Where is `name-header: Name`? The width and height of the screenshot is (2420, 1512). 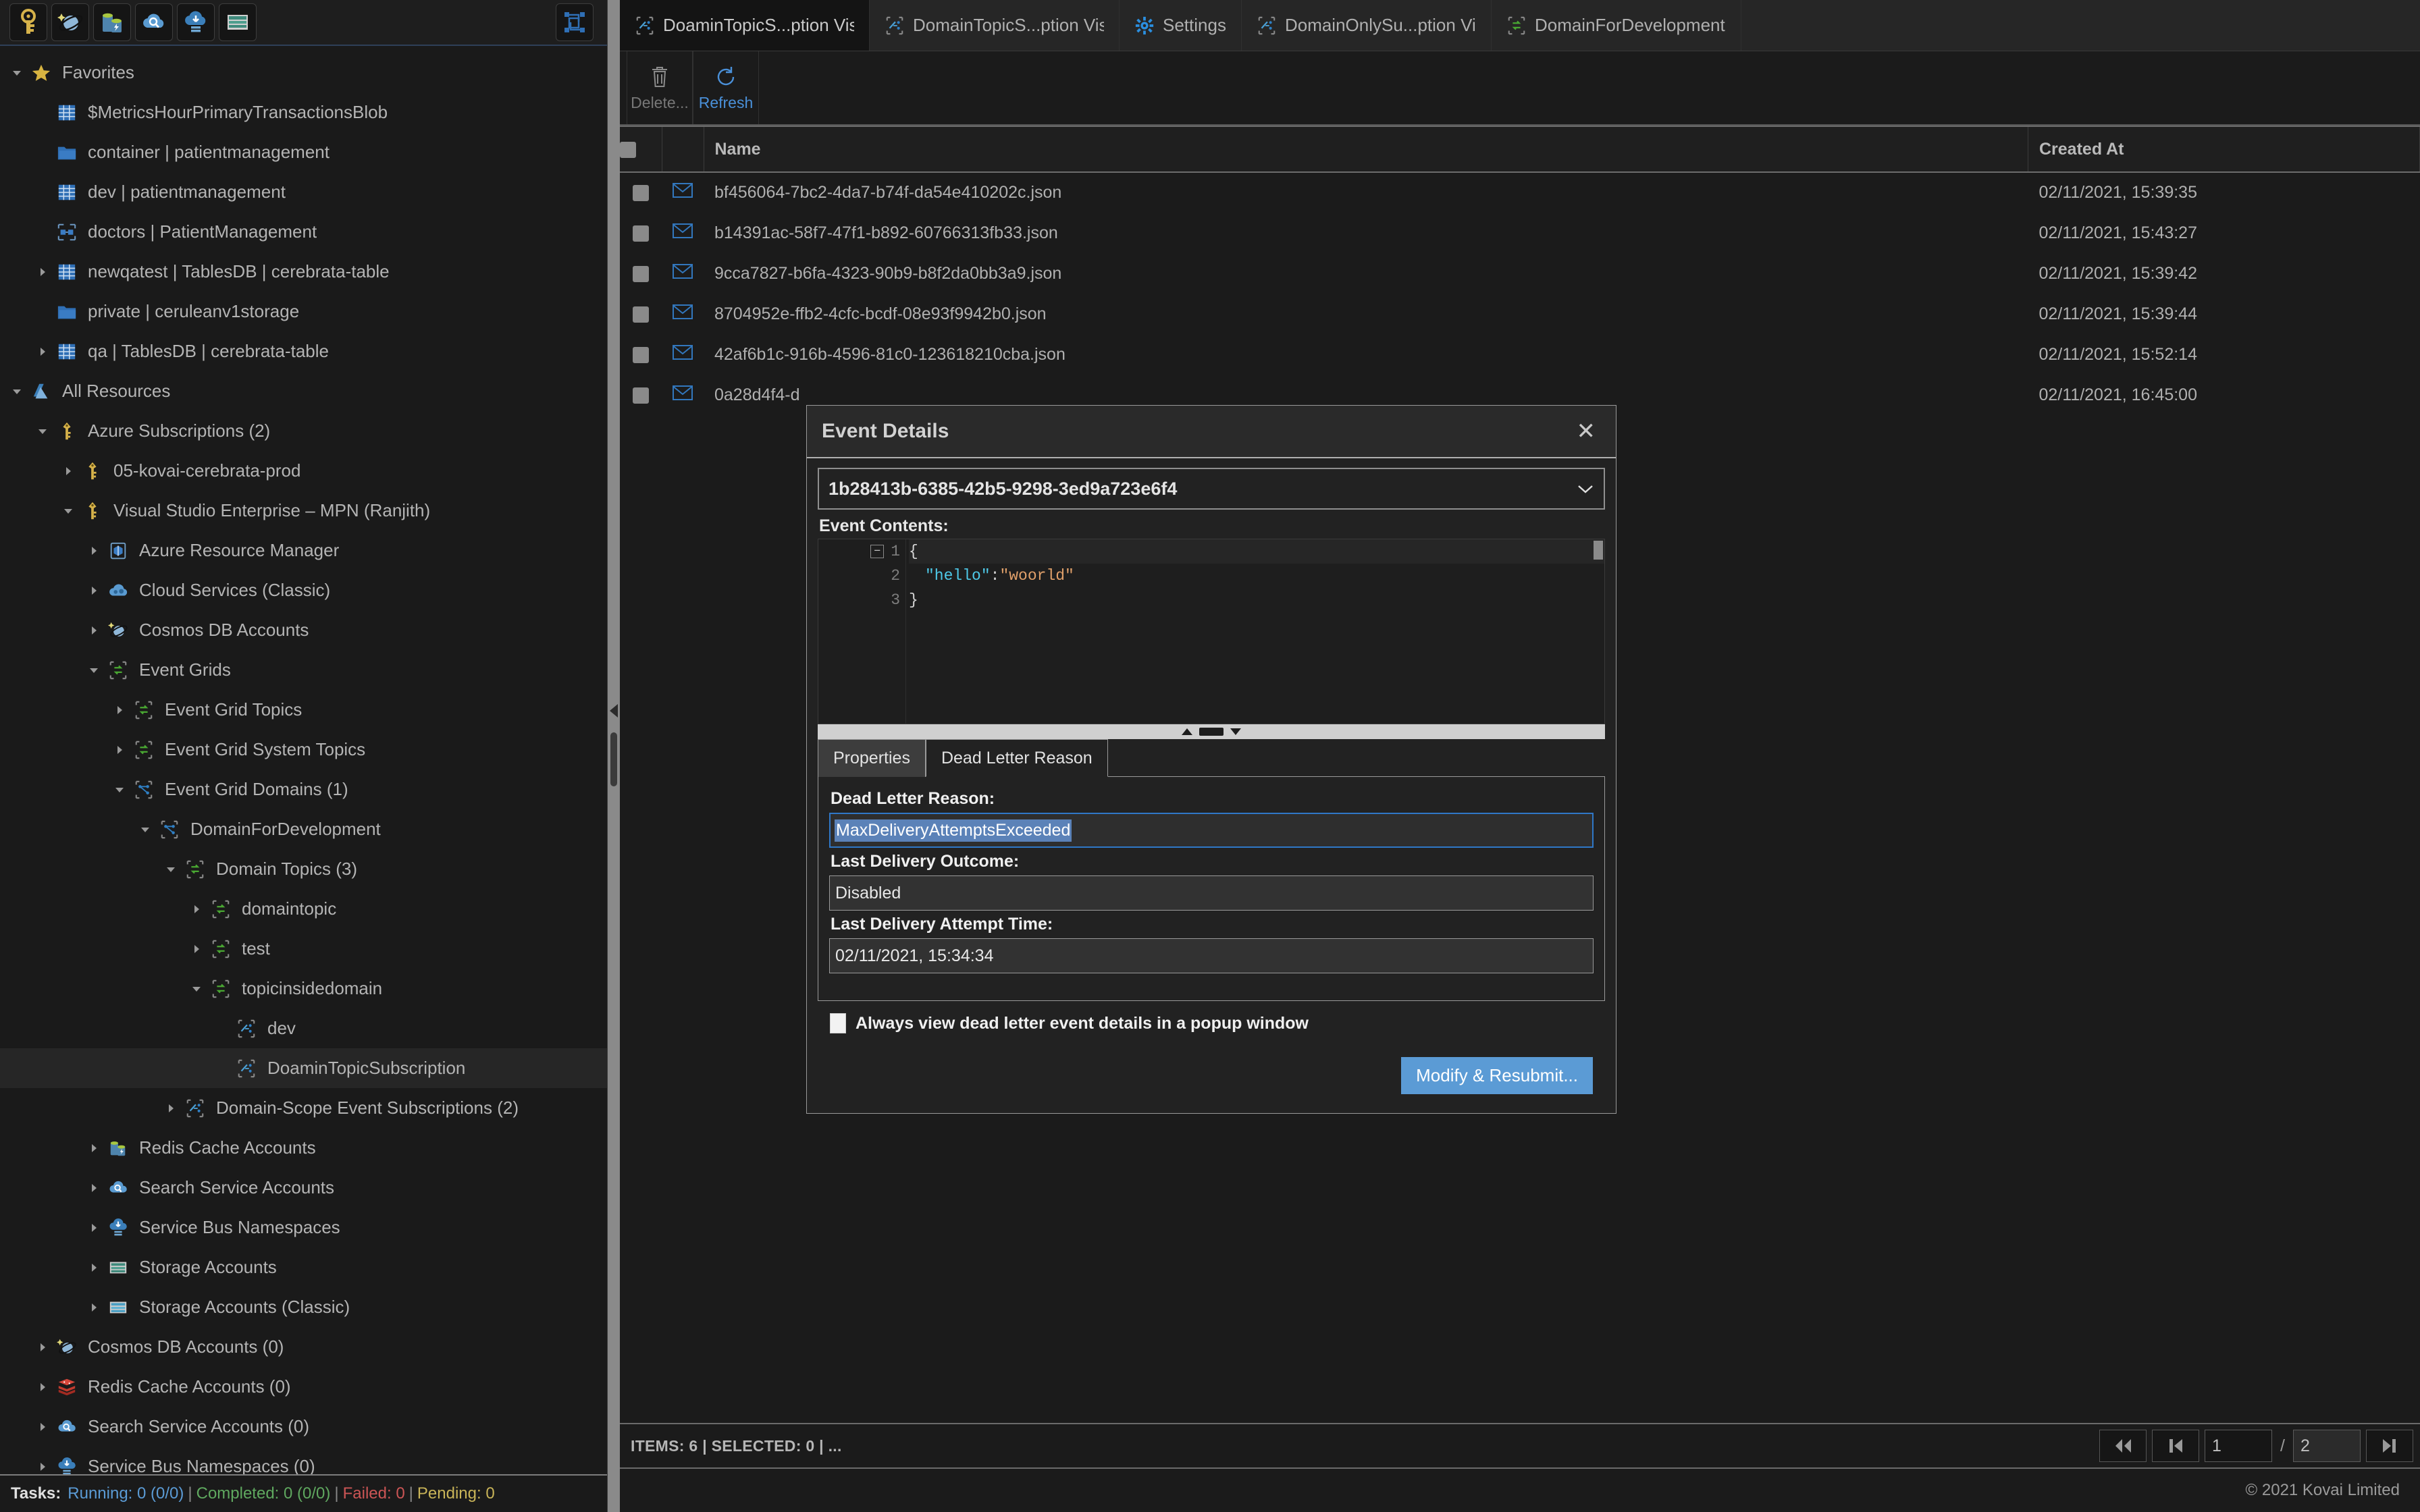 name-header: Name is located at coordinates (1366, 149).